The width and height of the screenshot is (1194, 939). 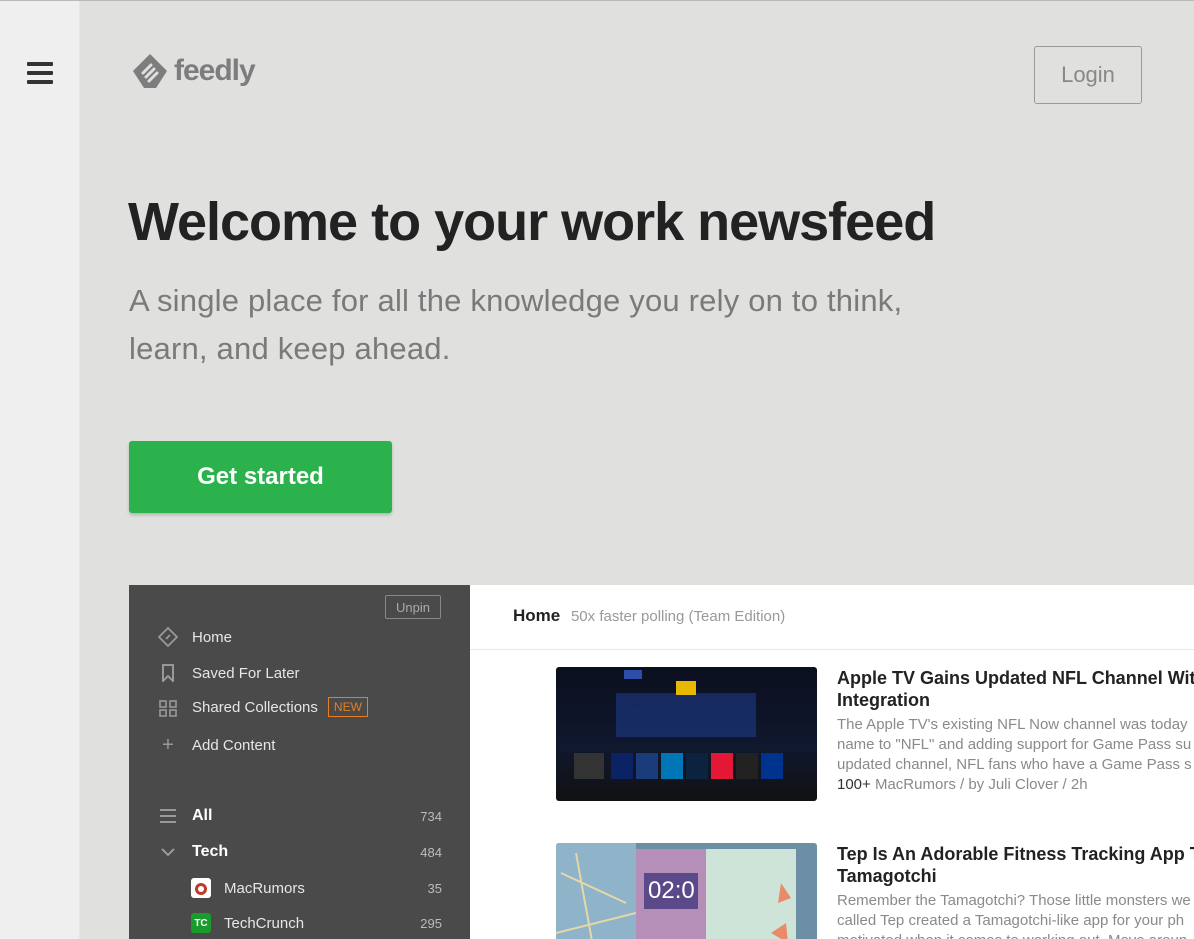 What do you see at coordinates (671, 890) in the screenshot?
I see `svg-text: 02:0` at bounding box center [671, 890].